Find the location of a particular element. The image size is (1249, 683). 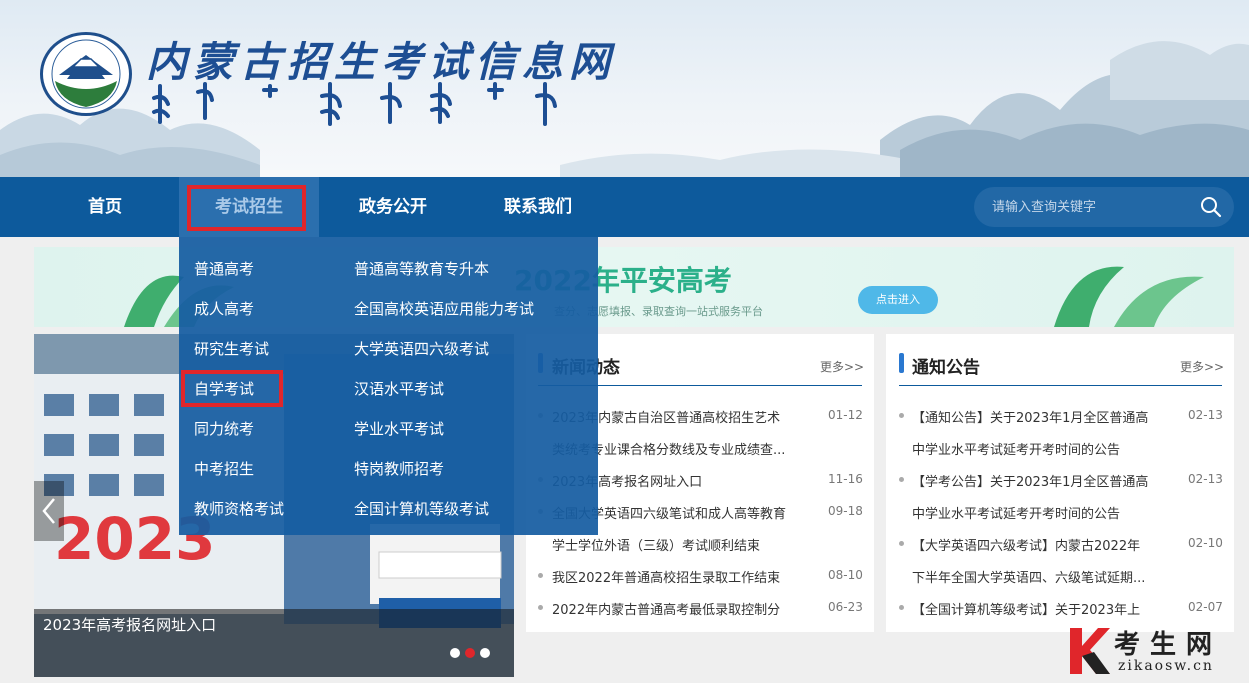

dropdown-item-tongli-exam: 同力统考 is located at coordinates (224, 428).